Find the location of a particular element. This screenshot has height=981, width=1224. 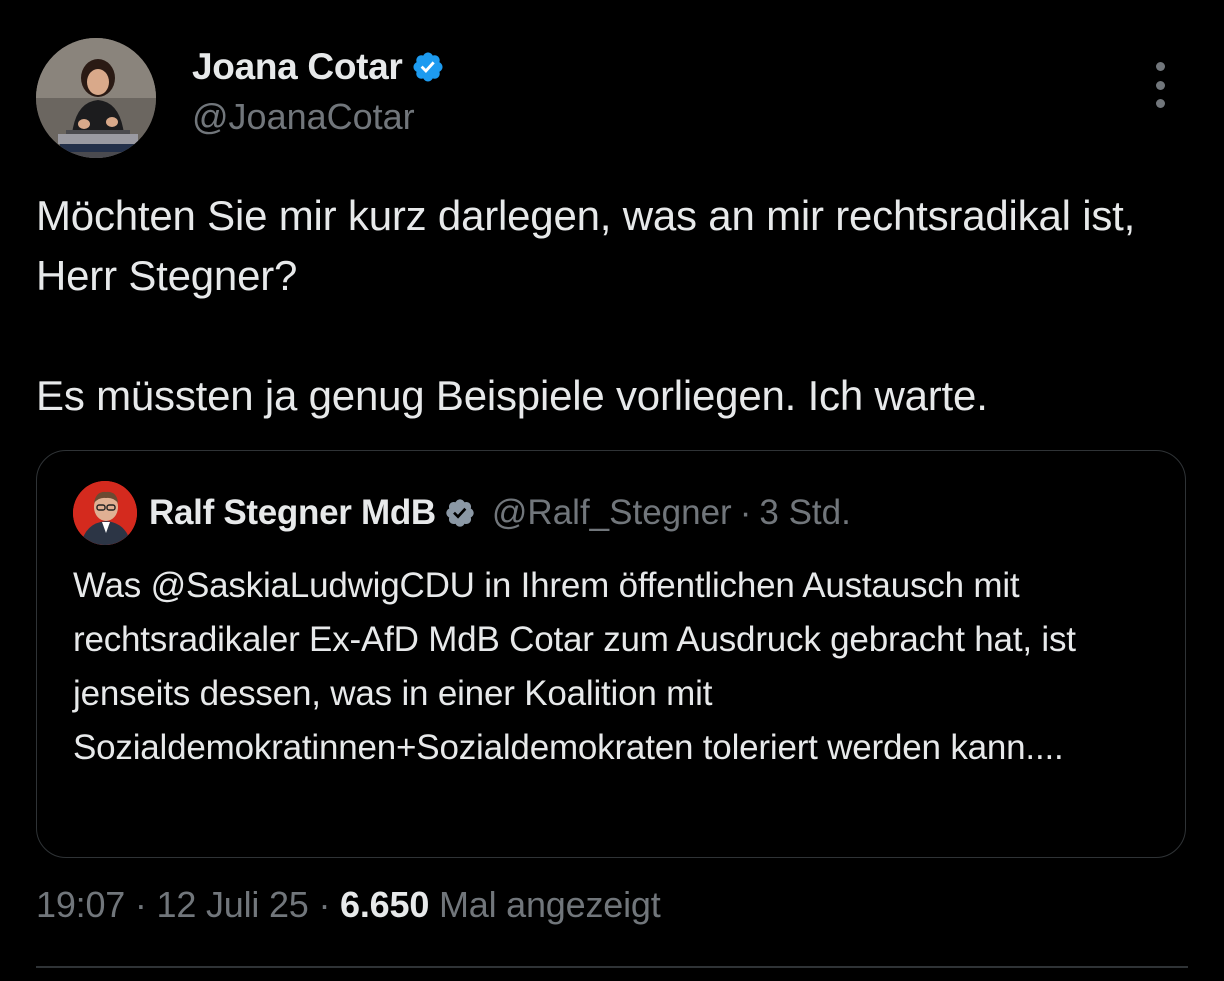

display-name-line: Joana Cotar is located at coordinates (318, 67).